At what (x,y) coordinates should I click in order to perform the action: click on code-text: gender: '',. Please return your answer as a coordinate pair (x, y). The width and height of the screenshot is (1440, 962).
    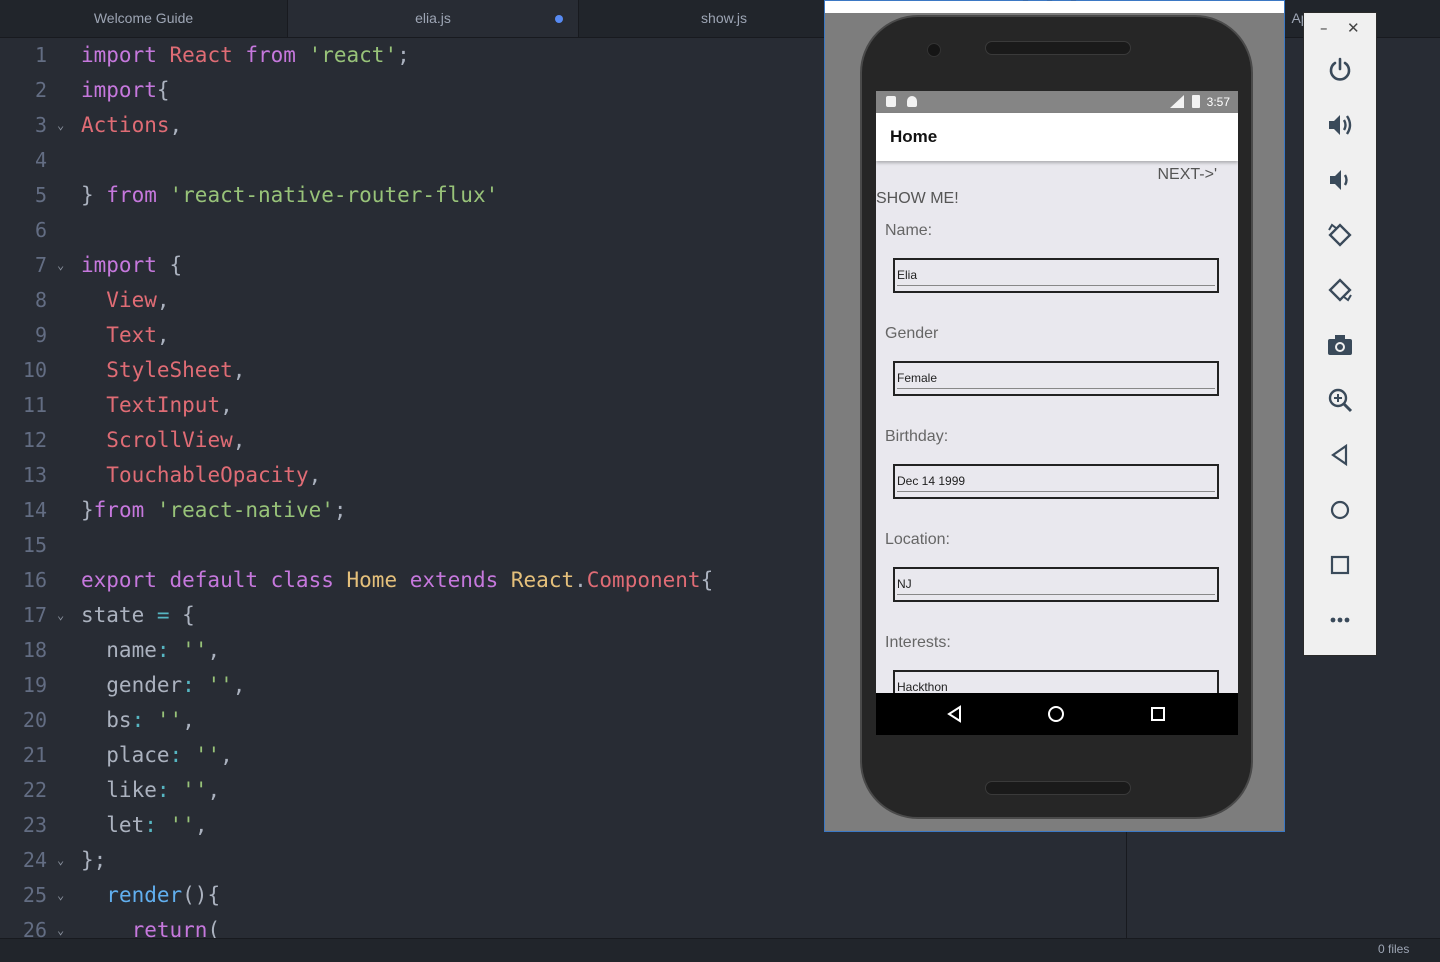
    Looking at the image, I should click on (163, 685).